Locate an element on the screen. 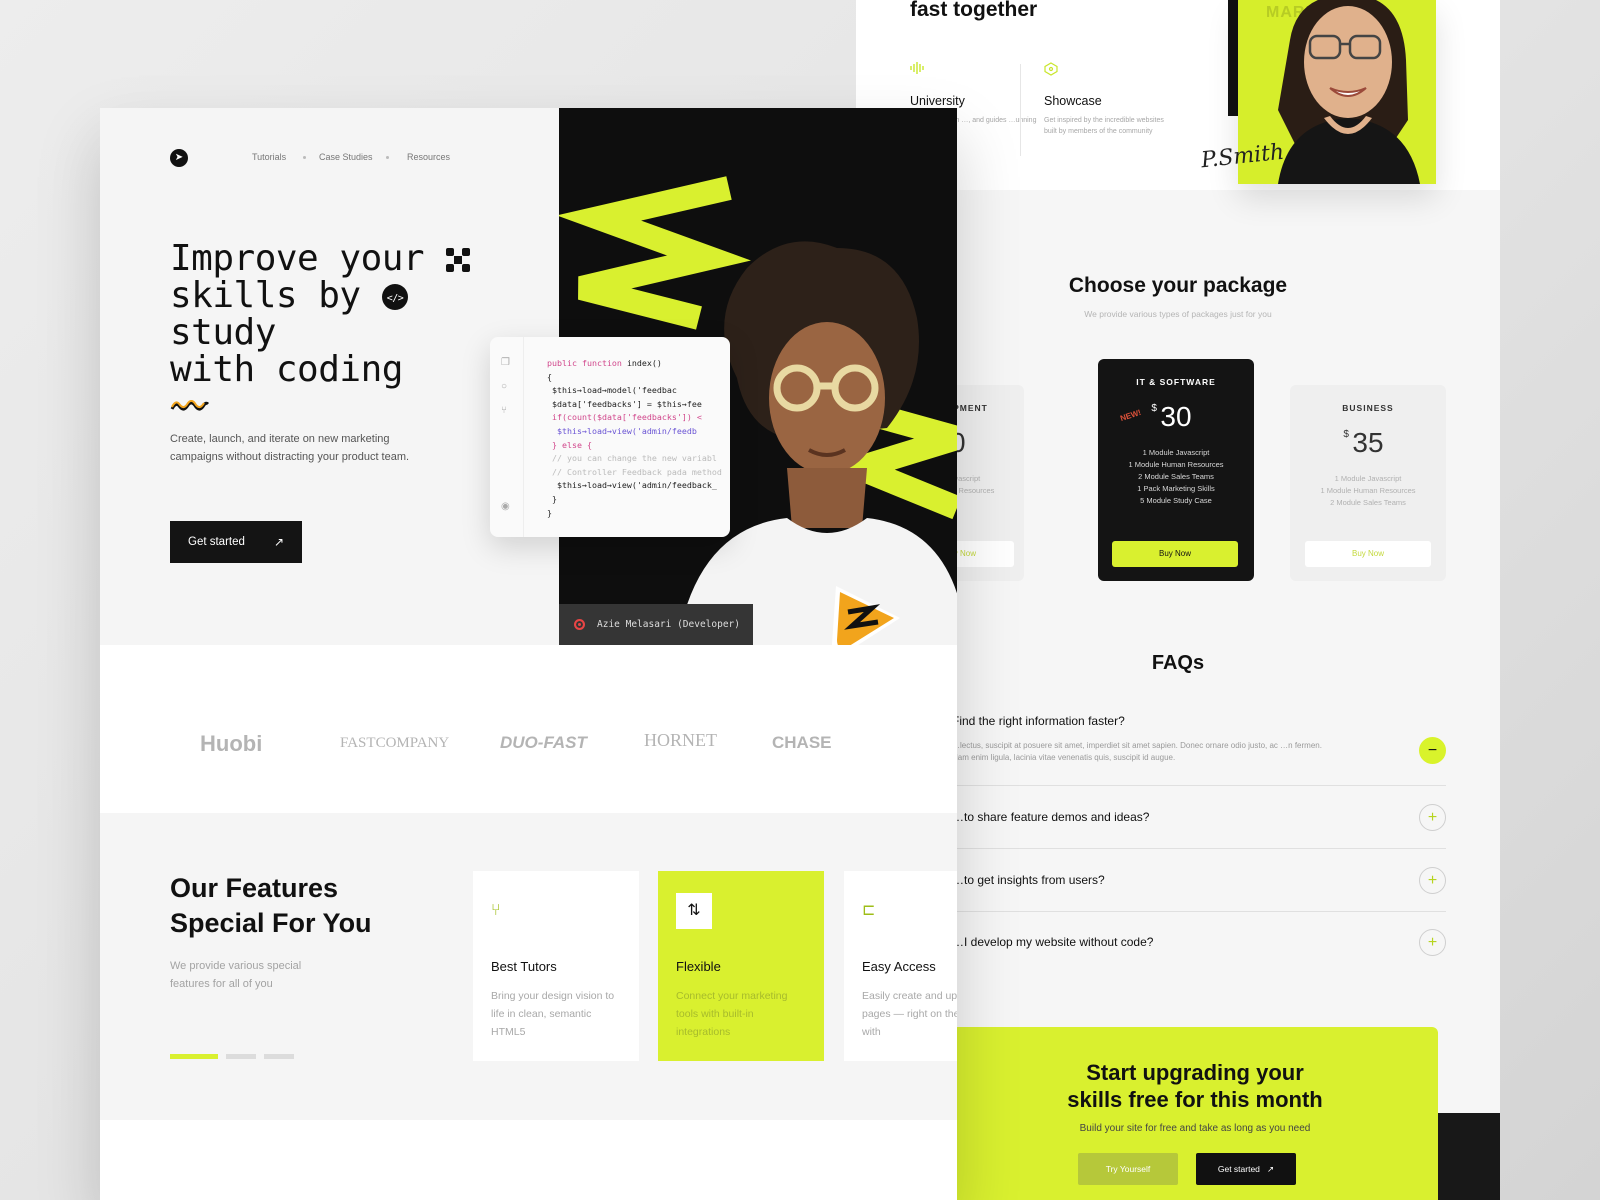  audio-bars-icon is located at coordinates (917, 69).